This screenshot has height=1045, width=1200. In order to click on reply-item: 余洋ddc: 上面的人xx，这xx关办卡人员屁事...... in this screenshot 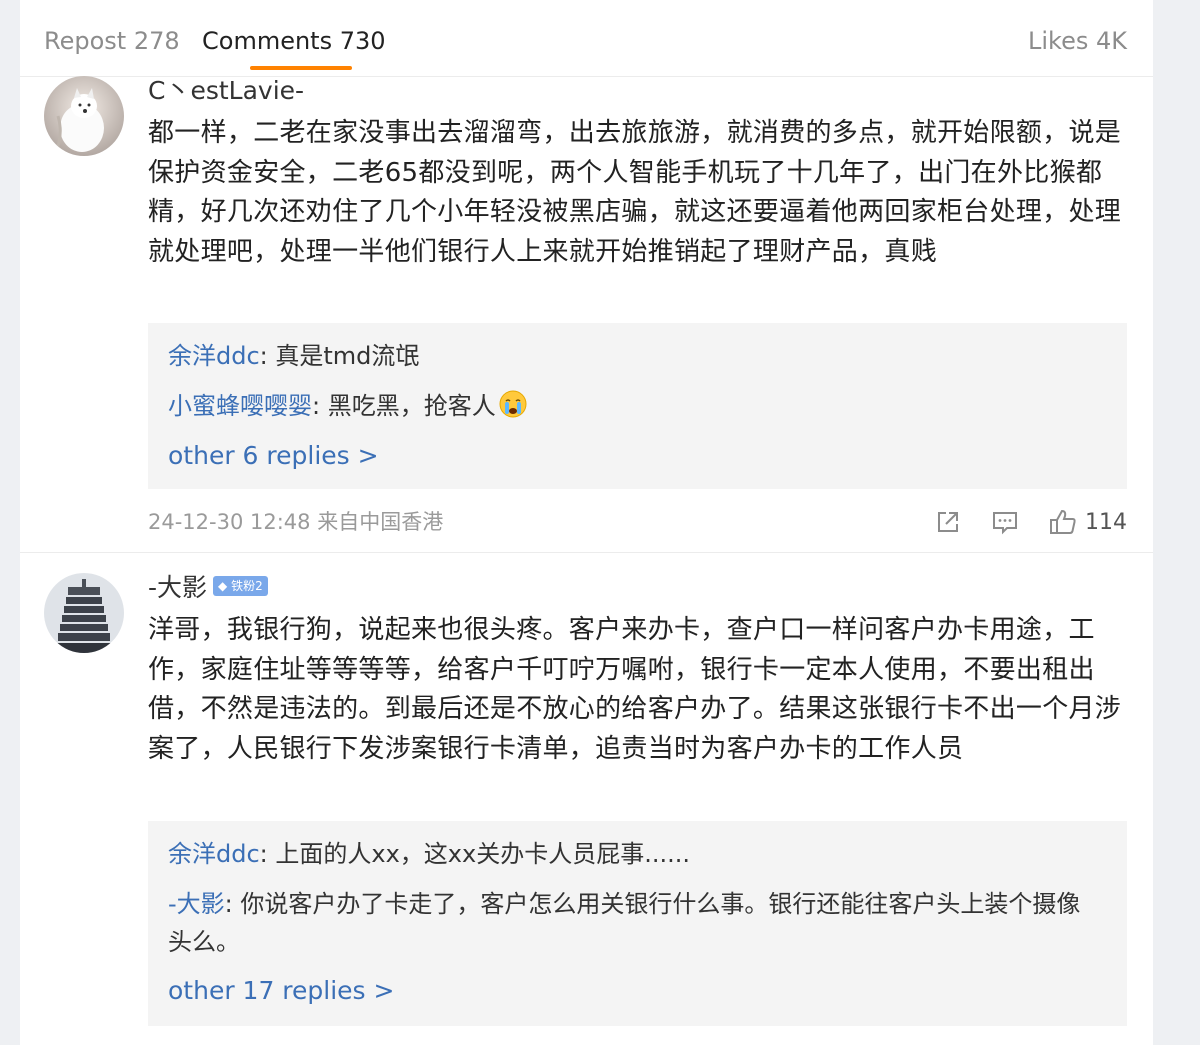, I will do `click(633, 854)`.